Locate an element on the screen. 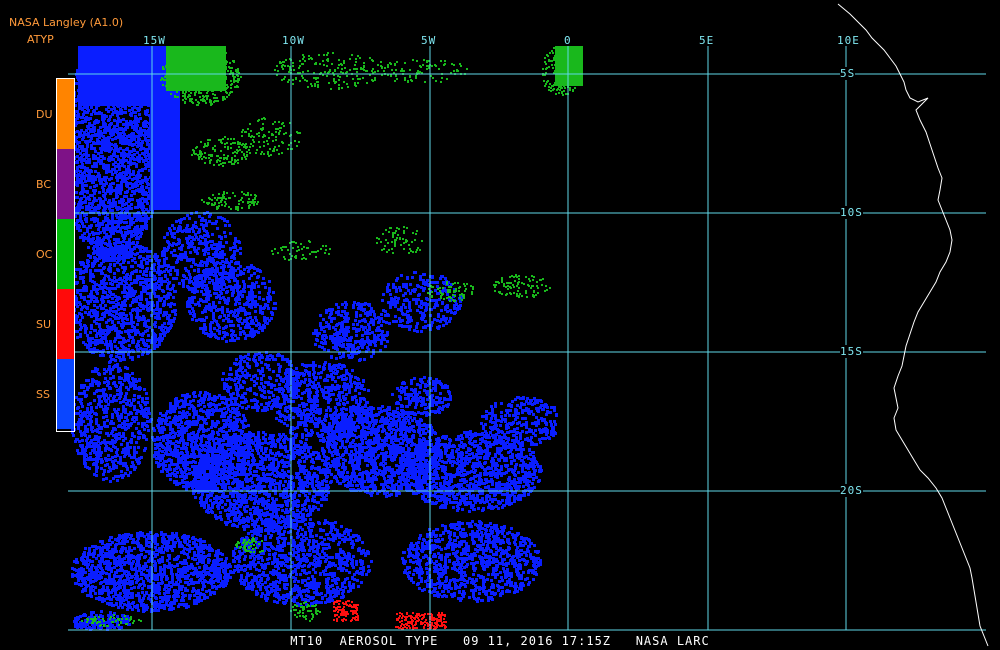 The height and width of the screenshot is (650, 1000). legend-swatch-bc is located at coordinates (65, 184).